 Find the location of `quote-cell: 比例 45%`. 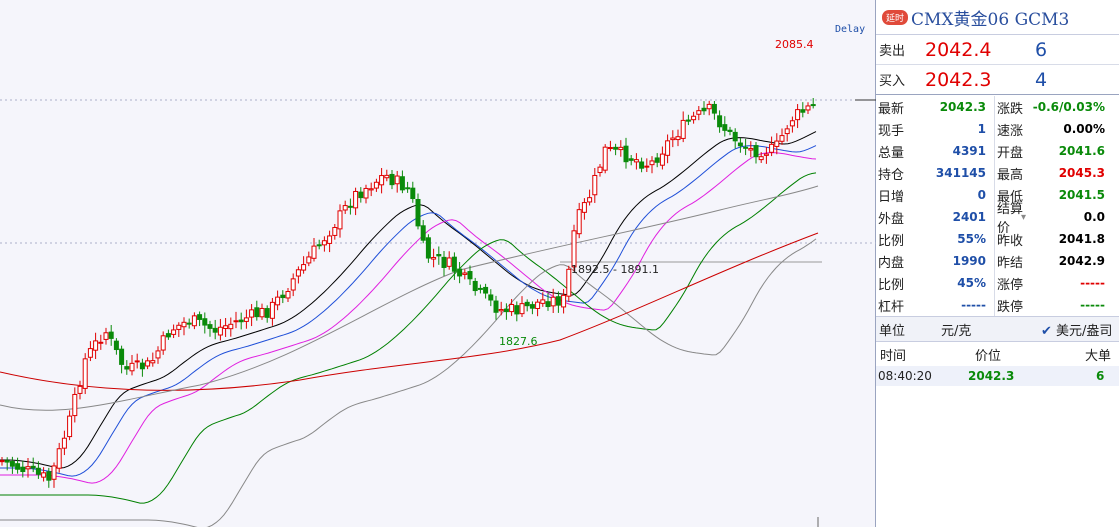

quote-cell: 比例 45% is located at coordinates (935, 283).